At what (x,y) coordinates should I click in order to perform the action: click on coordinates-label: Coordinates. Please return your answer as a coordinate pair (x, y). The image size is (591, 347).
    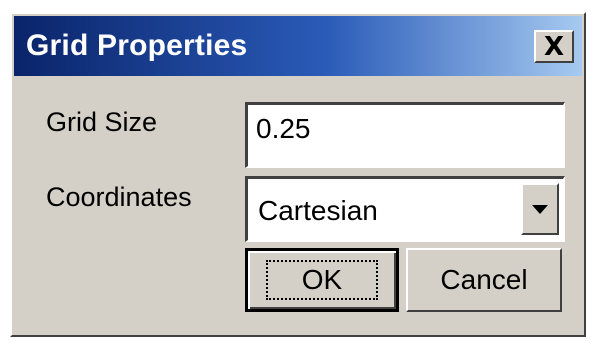
    Looking at the image, I should click on (119, 197).